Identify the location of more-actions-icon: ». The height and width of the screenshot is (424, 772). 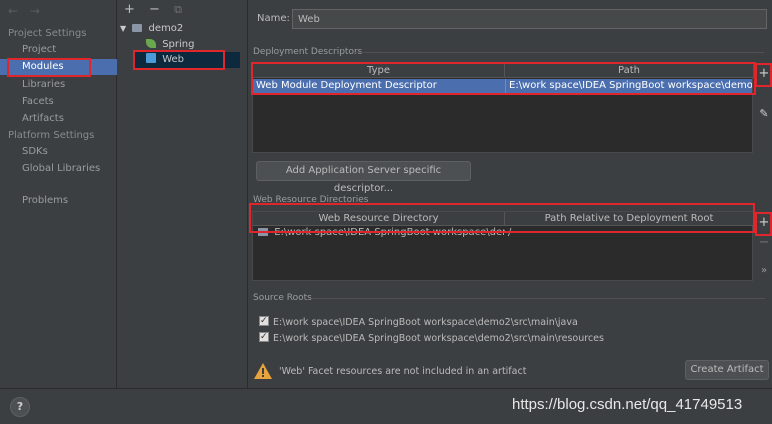
(764, 271).